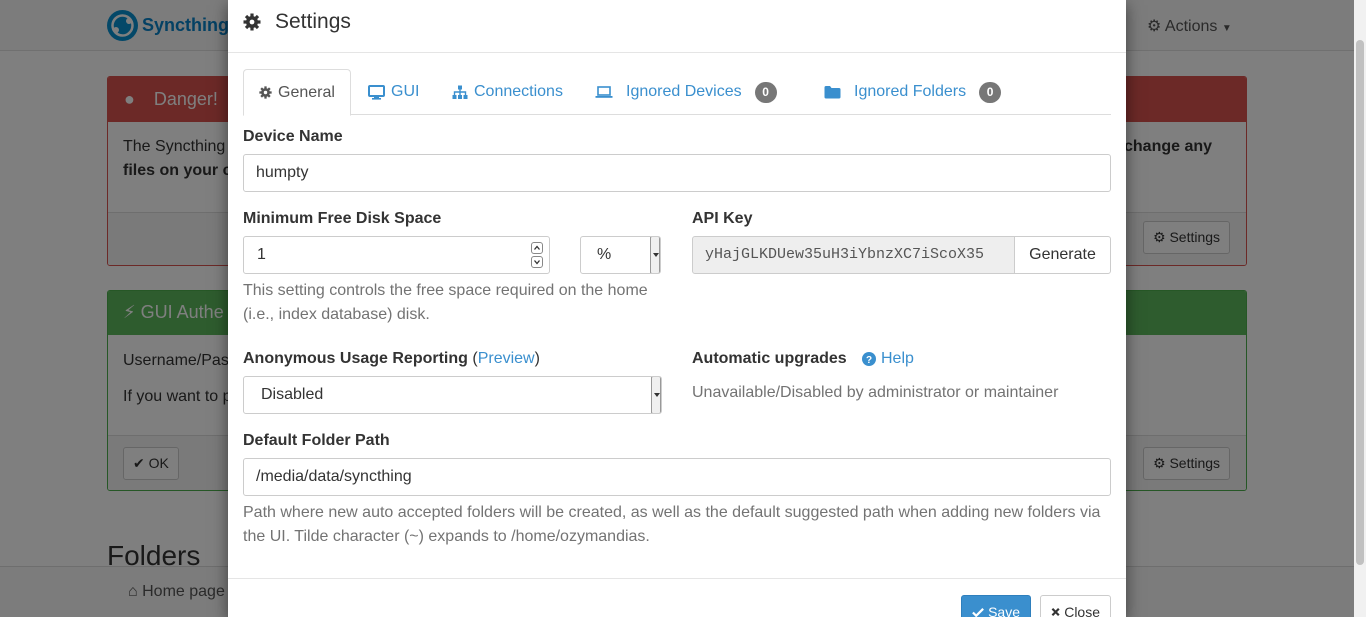 Image resolution: width=1366 pixels, height=617 pixels. Describe the element at coordinates (677, 477) in the screenshot. I see `default-folder-path-input: /media/data/syncthing` at that location.